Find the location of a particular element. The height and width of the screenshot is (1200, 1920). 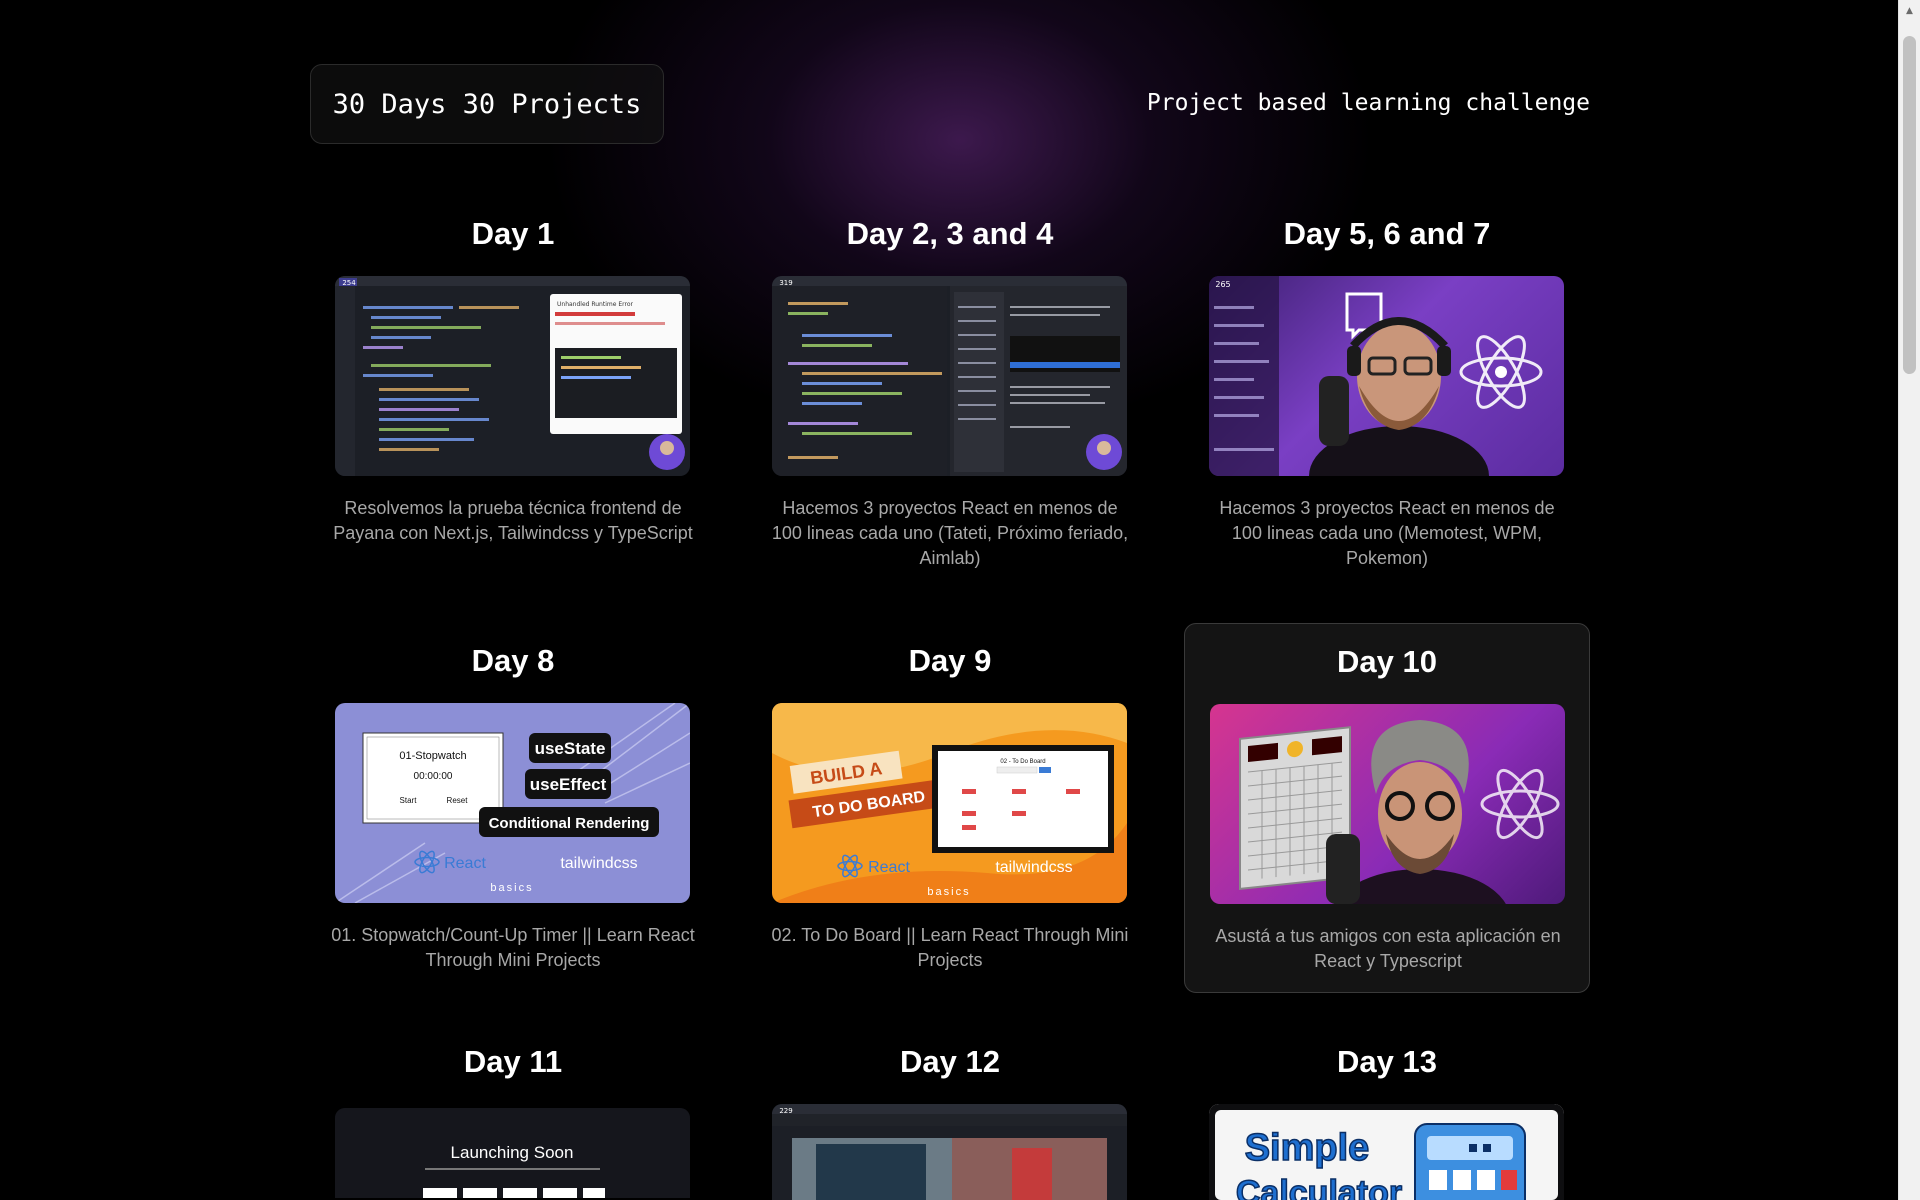

project-card-day-13: Day 13 Simple Calculator is located at coordinates (1387, 1112).